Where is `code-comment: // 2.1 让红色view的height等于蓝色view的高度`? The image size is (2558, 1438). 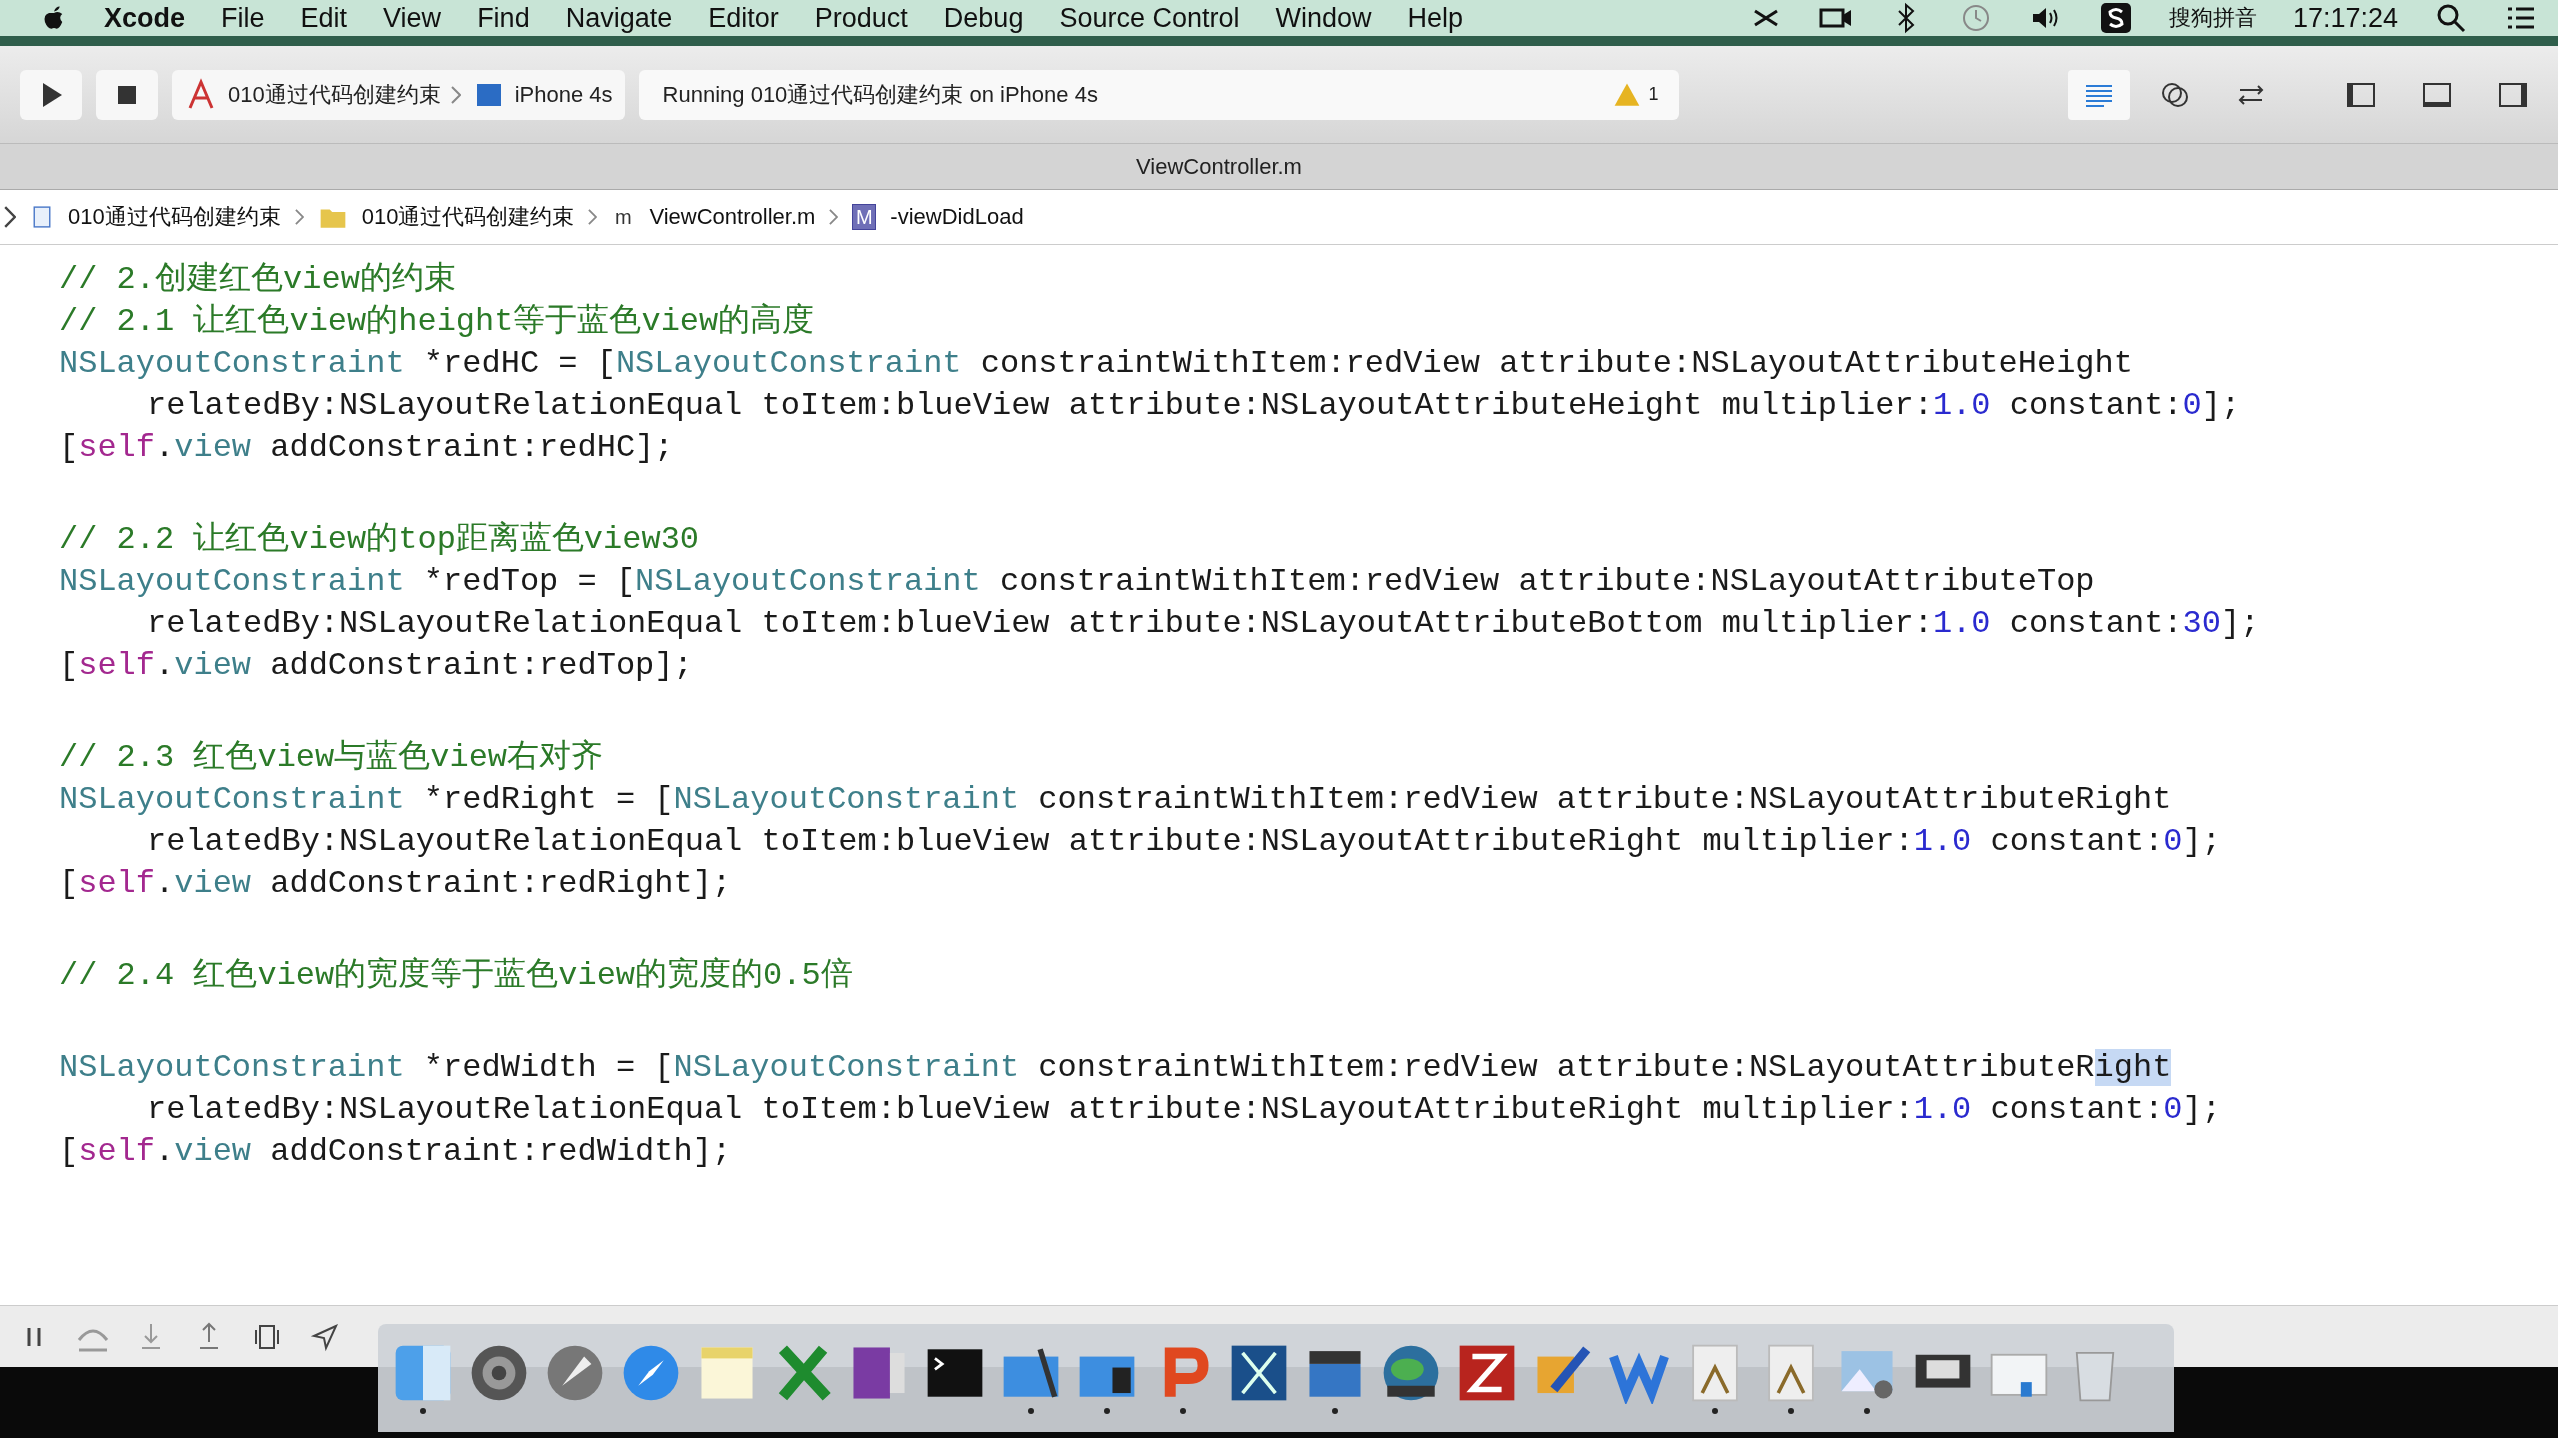
code-comment: // 2.1 让红色view的height等于蓝色view的高度 is located at coordinates (437, 322).